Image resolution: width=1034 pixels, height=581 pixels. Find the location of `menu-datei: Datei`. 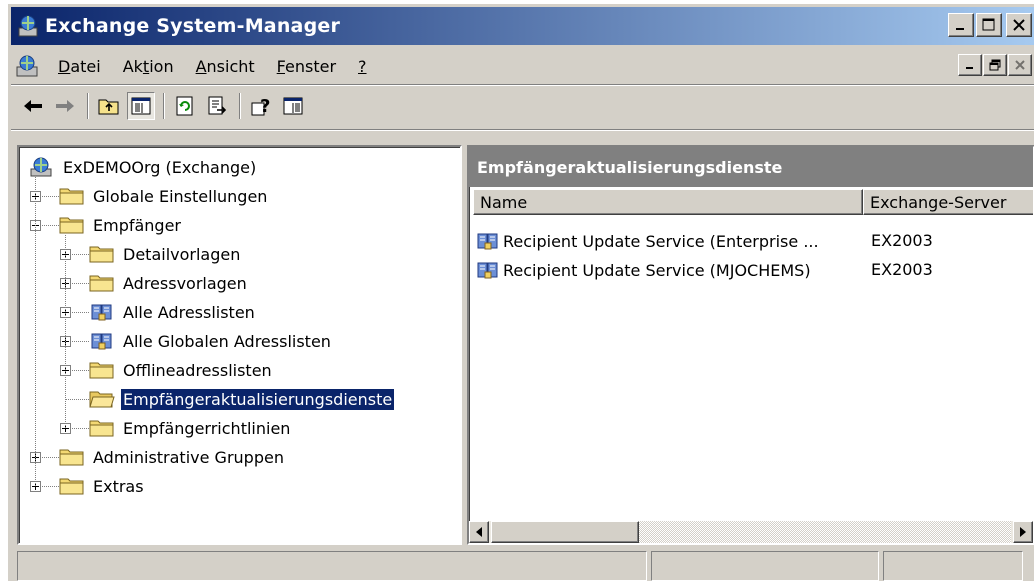

menu-datei: Datei is located at coordinates (79, 66).